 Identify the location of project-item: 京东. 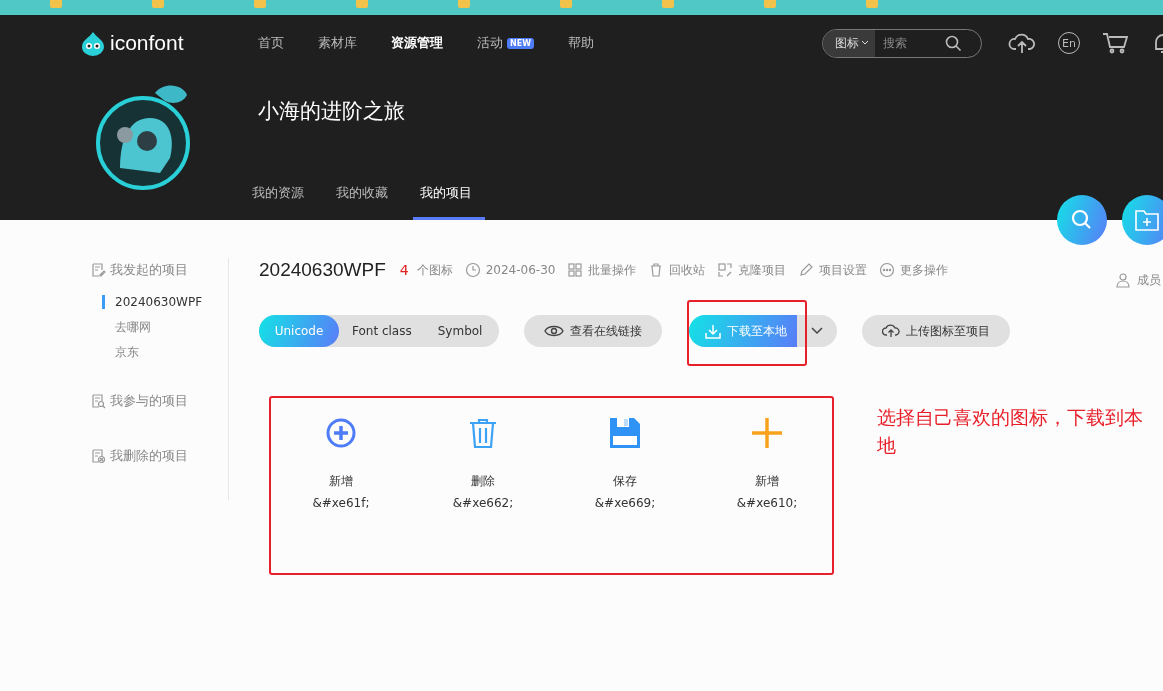
(165, 352).